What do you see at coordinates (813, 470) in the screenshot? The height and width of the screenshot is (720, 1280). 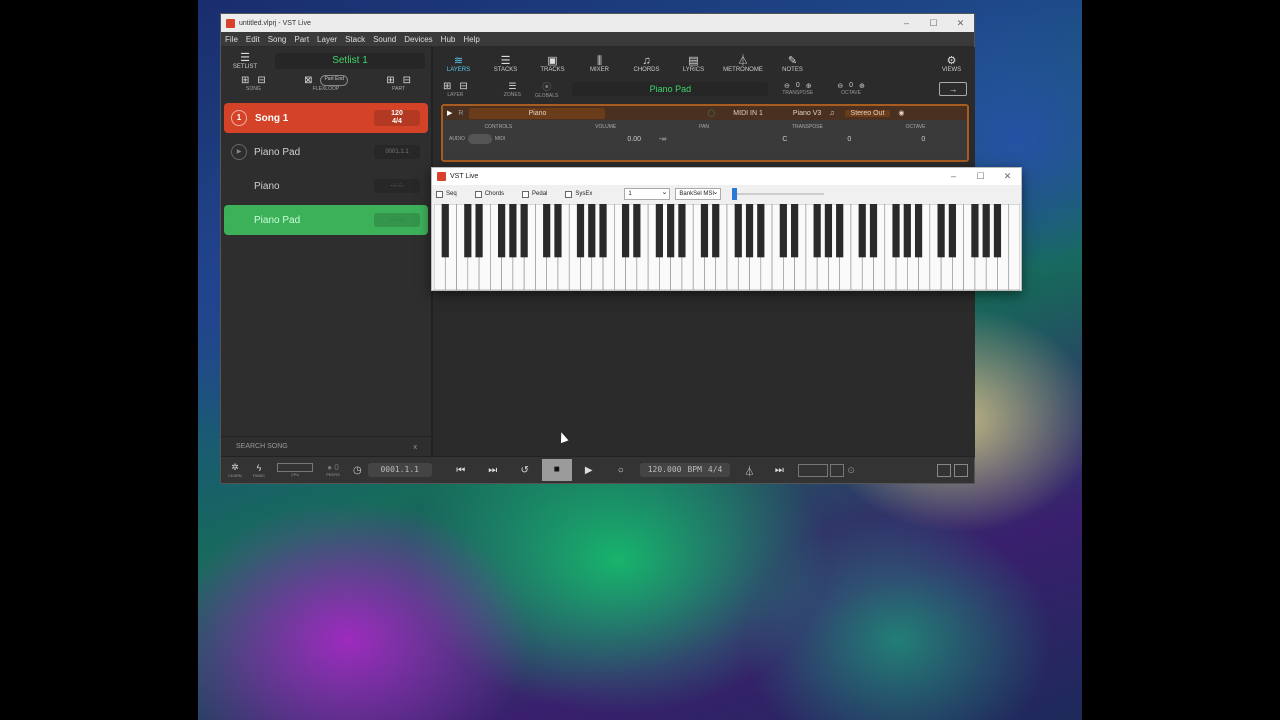 I see `loop-range-field` at bounding box center [813, 470].